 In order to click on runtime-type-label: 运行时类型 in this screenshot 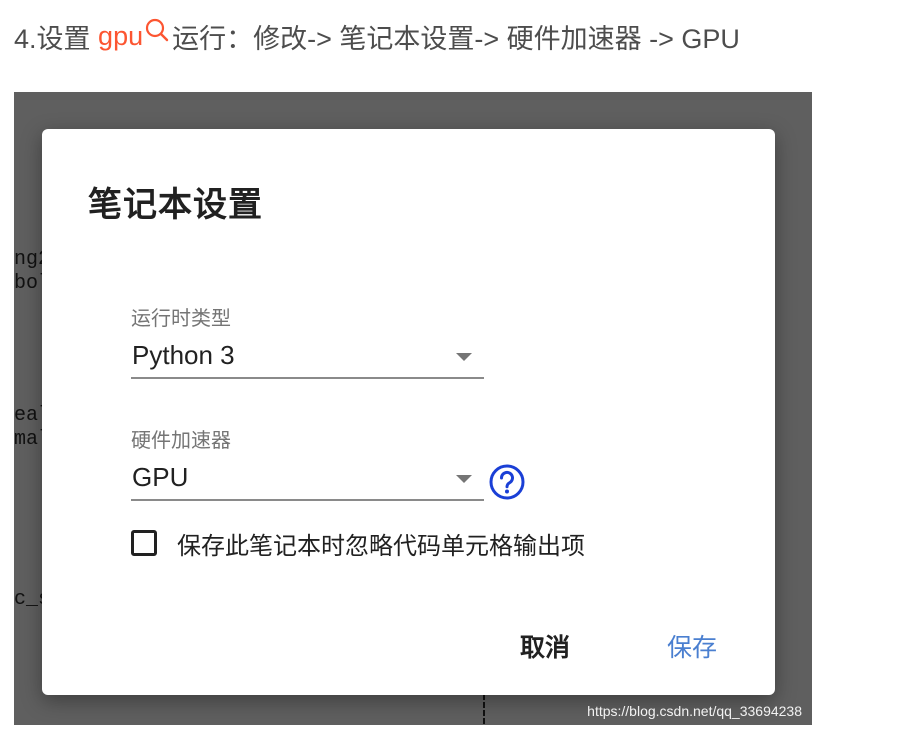, I will do `click(181, 319)`.